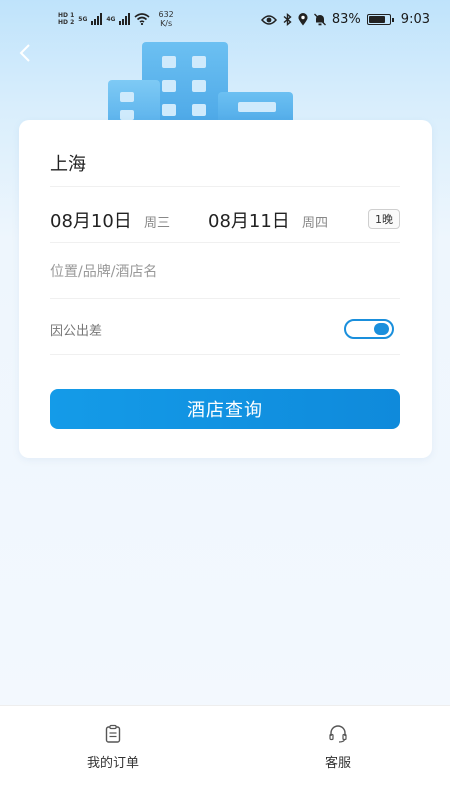 Image resolution: width=450 pixels, height=800 pixels. What do you see at coordinates (369, 329) in the screenshot?
I see `business-trip-toggle` at bounding box center [369, 329].